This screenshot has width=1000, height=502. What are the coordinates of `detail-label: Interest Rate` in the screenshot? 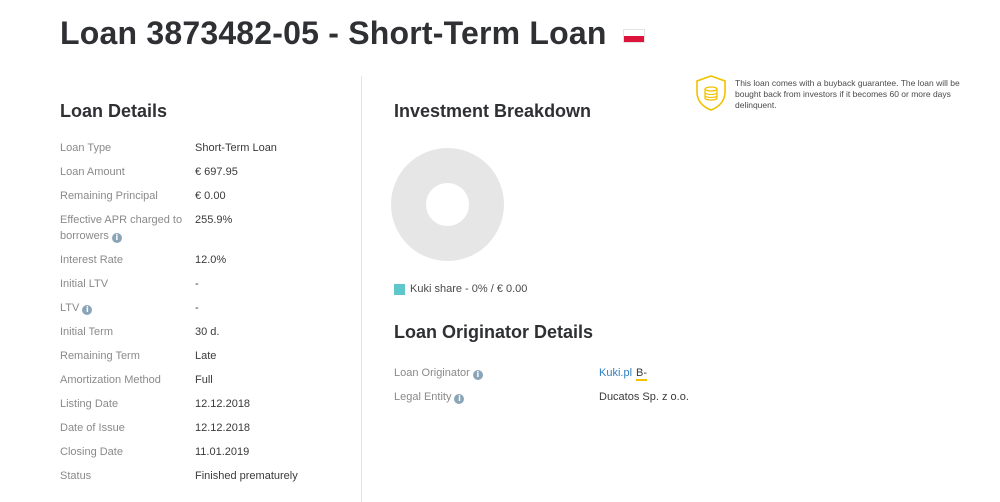 It's located at (91, 260).